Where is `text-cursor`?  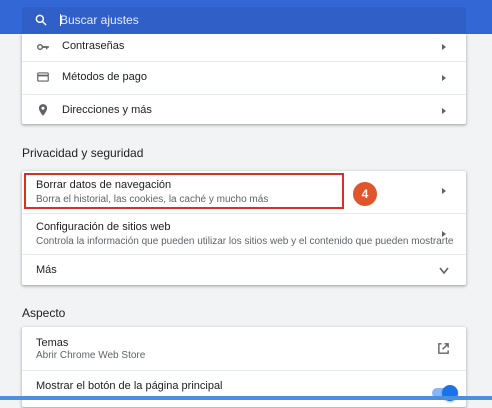
text-cursor is located at coordinates (60, 20).